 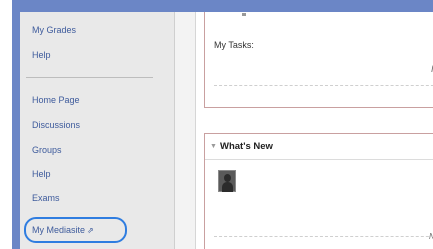 I want to click on sidebar-divider, so click(x=89, y=77).